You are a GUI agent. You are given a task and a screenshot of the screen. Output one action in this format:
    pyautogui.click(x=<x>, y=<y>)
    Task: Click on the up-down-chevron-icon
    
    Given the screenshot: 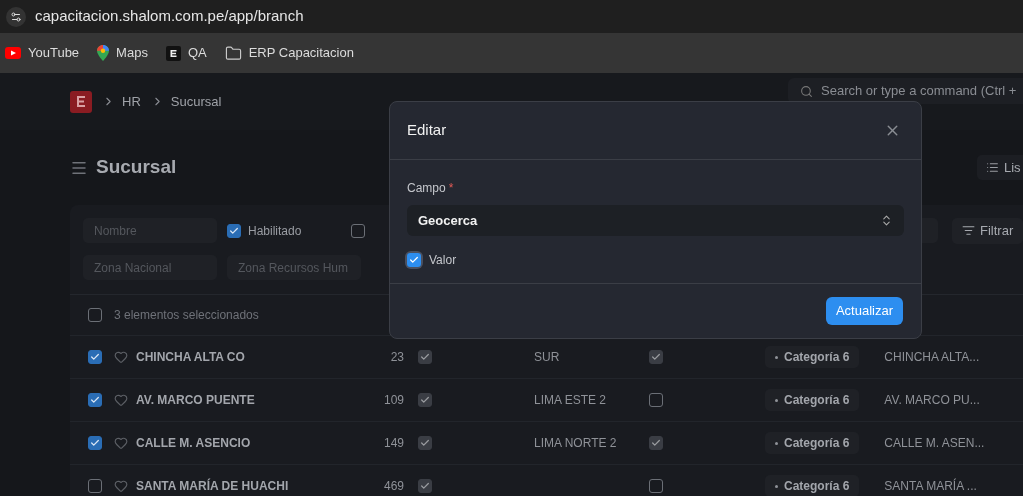 What is the action you would take?
    pyautogui.click(x=886, y=220)
    